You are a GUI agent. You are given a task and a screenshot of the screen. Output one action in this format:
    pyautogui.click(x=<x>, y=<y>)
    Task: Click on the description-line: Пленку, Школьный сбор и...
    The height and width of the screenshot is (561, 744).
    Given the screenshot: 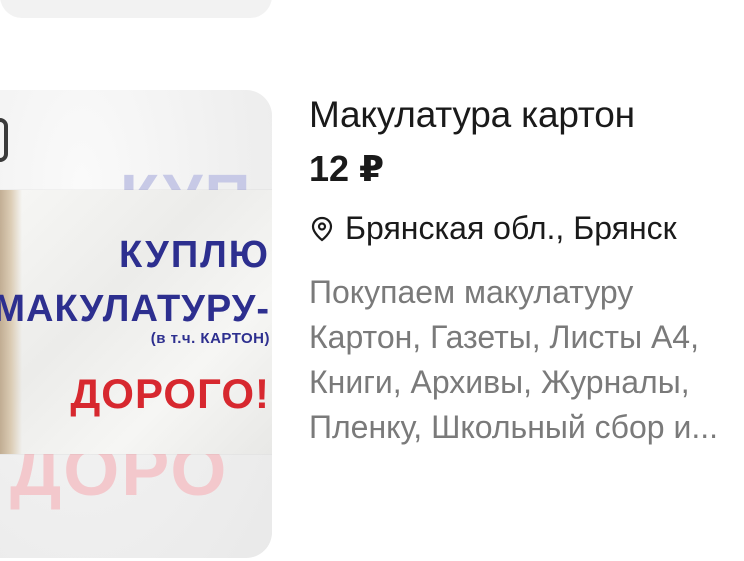 What is the action you would take?
    pyautogui.click(x=513, y=427)
    